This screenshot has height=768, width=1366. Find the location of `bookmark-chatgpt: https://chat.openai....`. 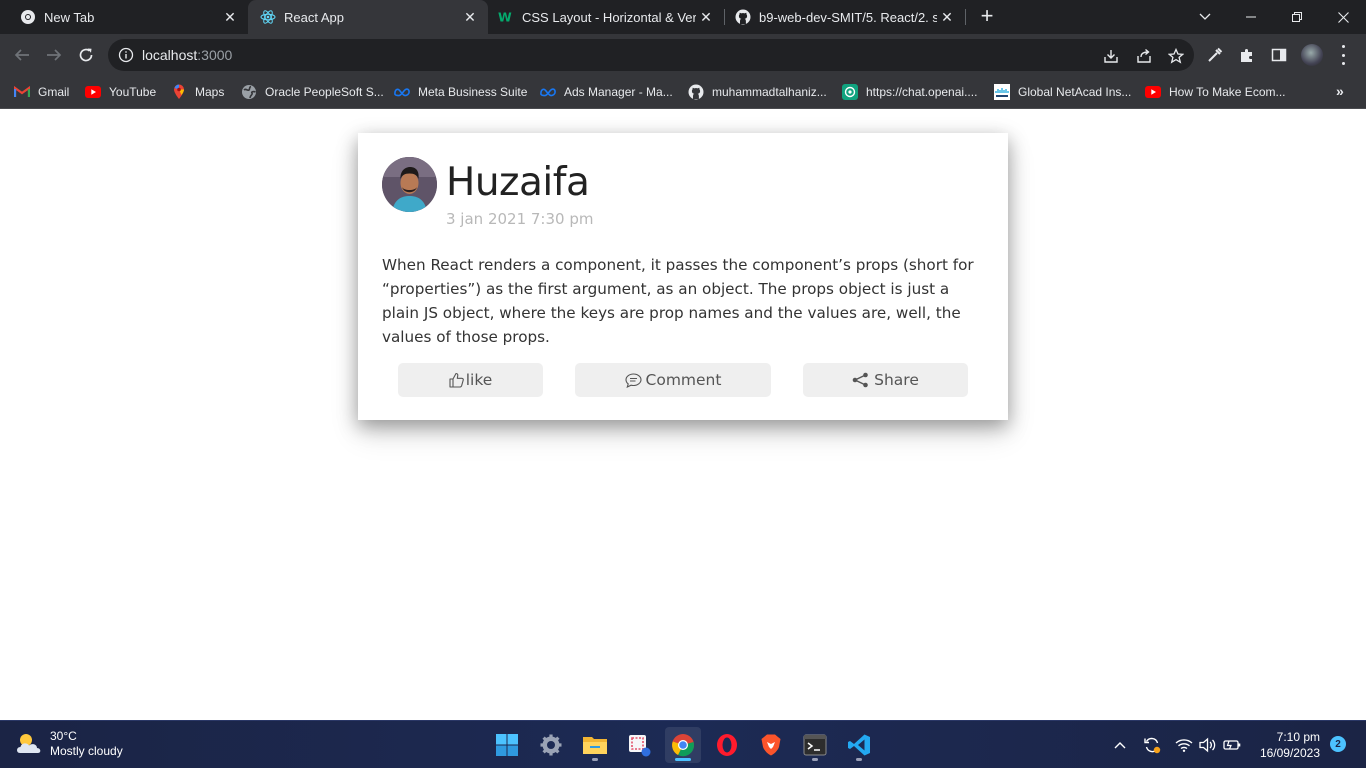

bookmark-chatgpt: https://chat.openai.... is located at coordinates (909, 92).